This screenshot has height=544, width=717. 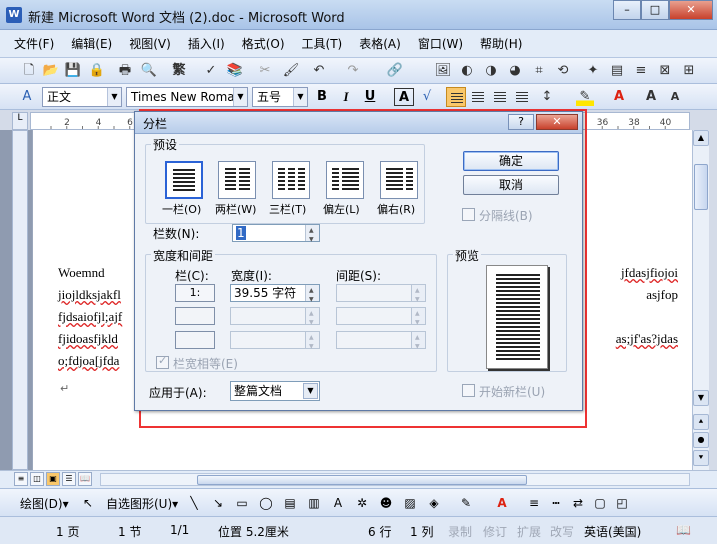 I want to click on column-2-spacing-spinner, so click(x=418, y=318).